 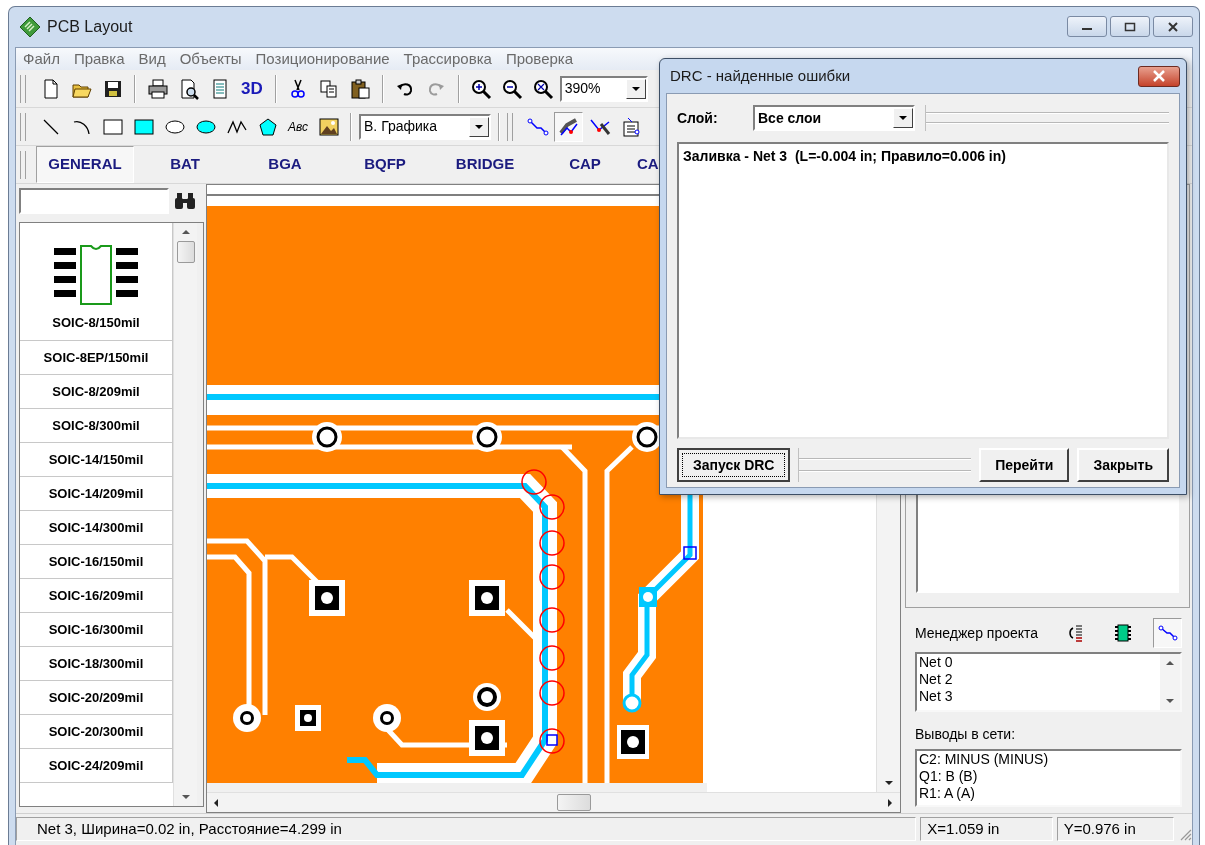 I want to click on status-message: Net 3, Ширина=0.02 in, Расстояние=4.299 in, so click(x=466, y=829).